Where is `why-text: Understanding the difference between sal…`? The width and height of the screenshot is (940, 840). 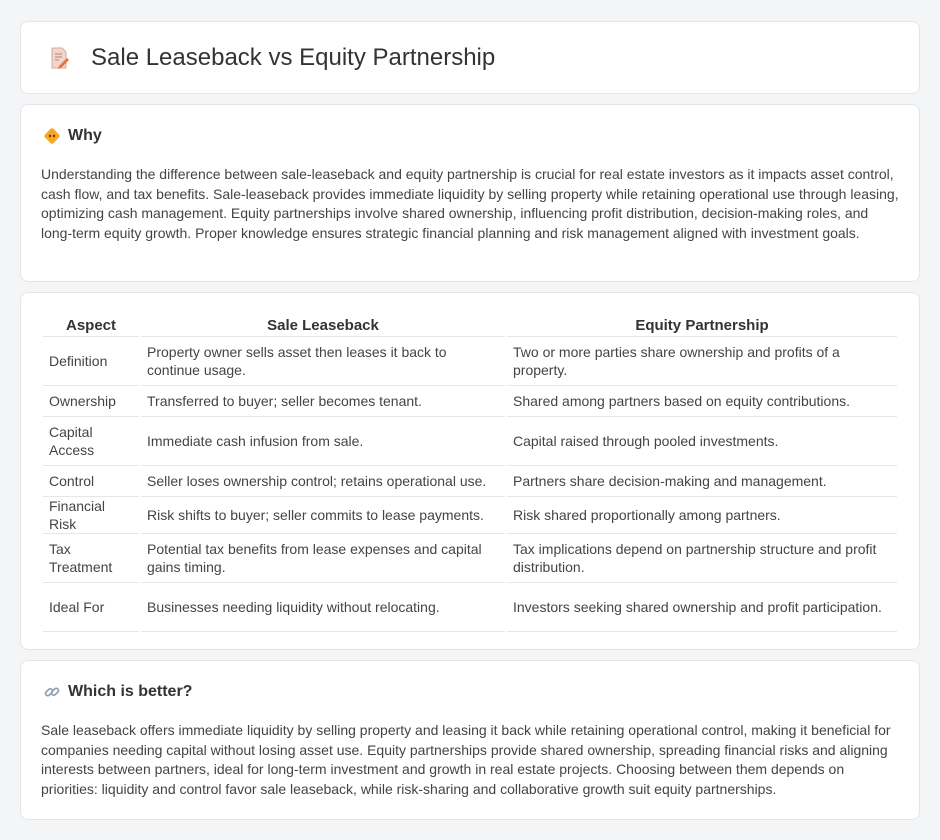
why-text: Understanding the difference between sal… is located at coordinates (470, 203).